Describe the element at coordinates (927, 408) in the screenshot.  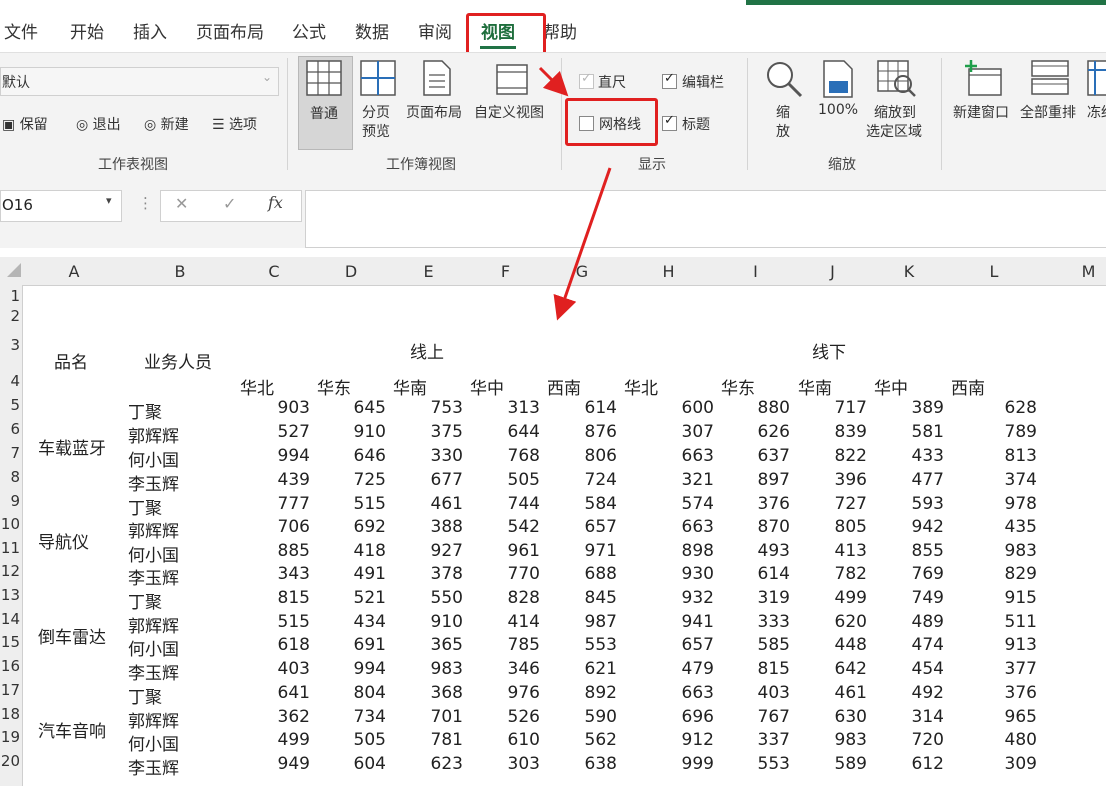
I see `sales-value-cell: 389` at that location.